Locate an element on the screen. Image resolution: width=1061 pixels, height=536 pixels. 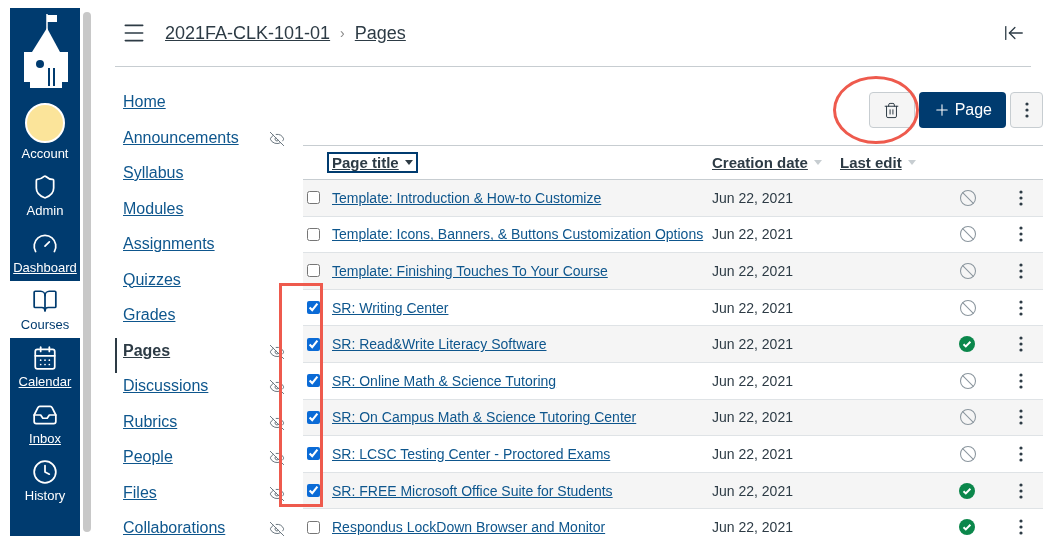
course-nav-link: Announcements is located at coordinates (181, 137).